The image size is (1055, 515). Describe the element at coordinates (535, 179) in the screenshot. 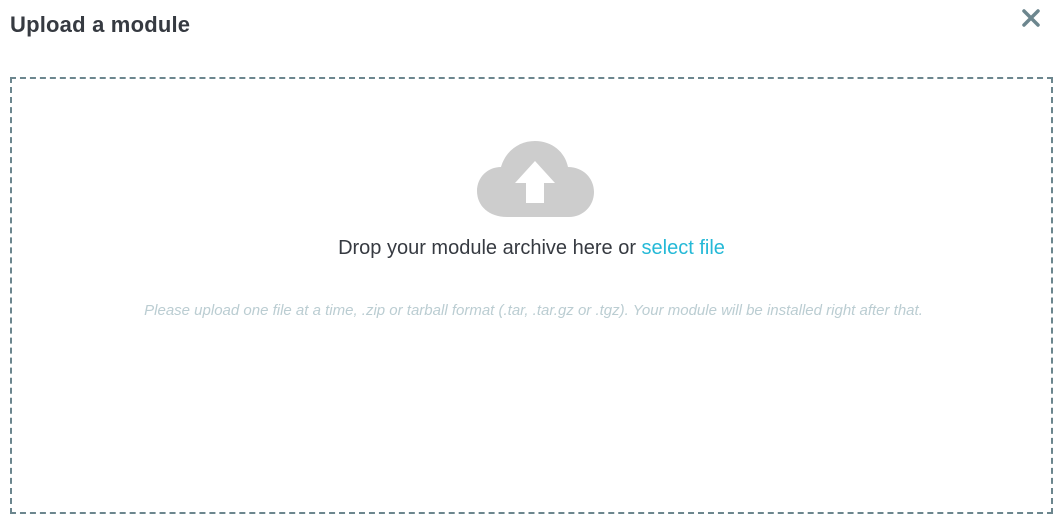

I see `cloud-upload-icon` at that location.